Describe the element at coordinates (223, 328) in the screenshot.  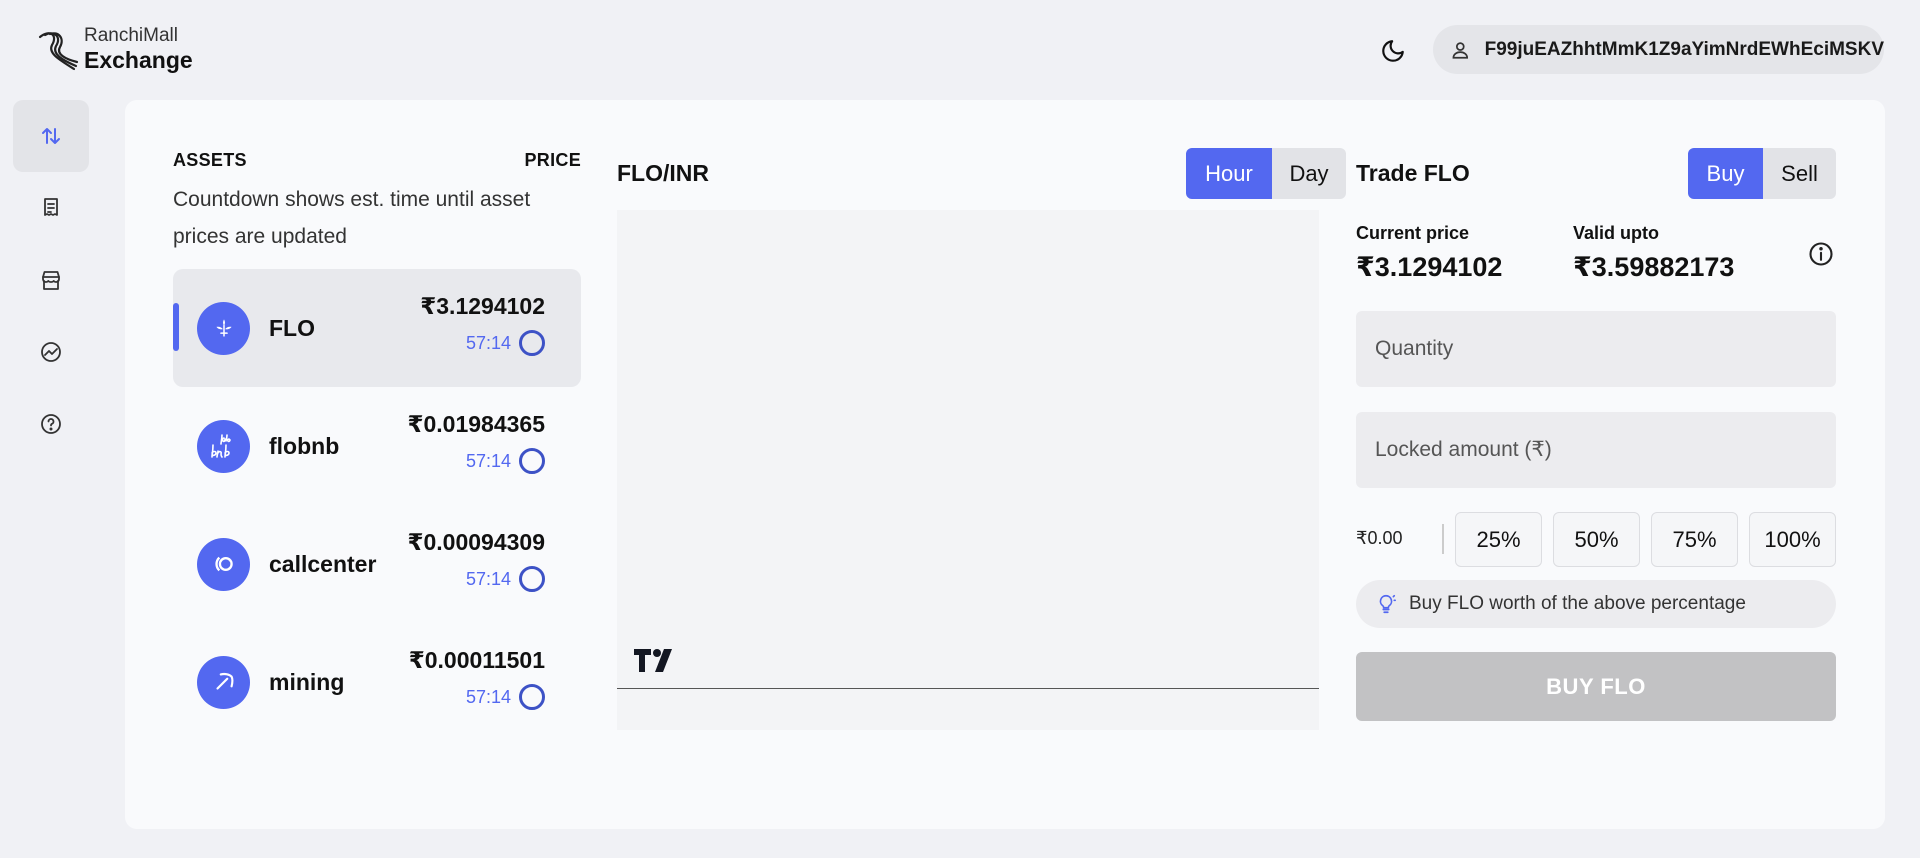
I see `flo-icon` at that location.